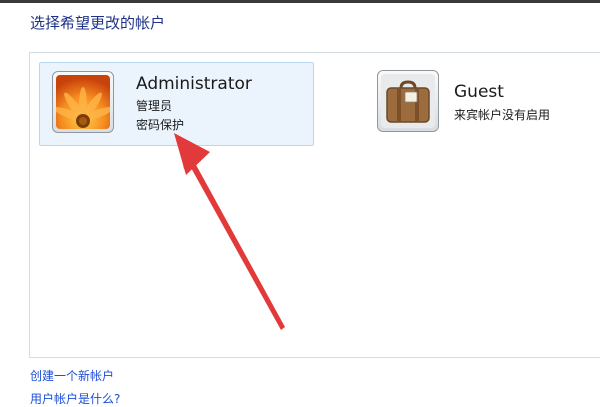 The height and width of the screenshot is (407, 600). I want to click on flower-avatar-icon, so click(83, 102).